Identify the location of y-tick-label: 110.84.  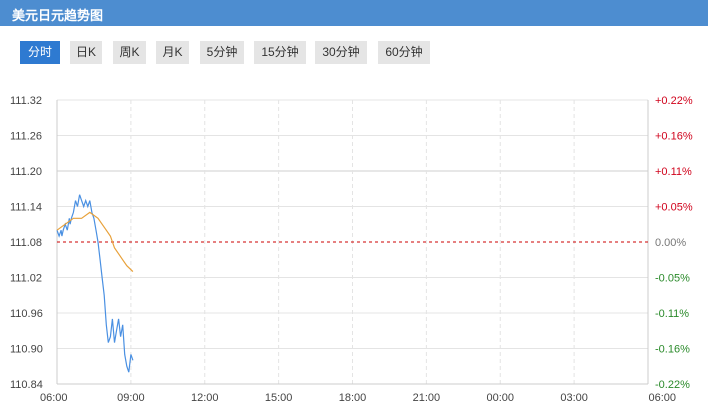
(26, 385).